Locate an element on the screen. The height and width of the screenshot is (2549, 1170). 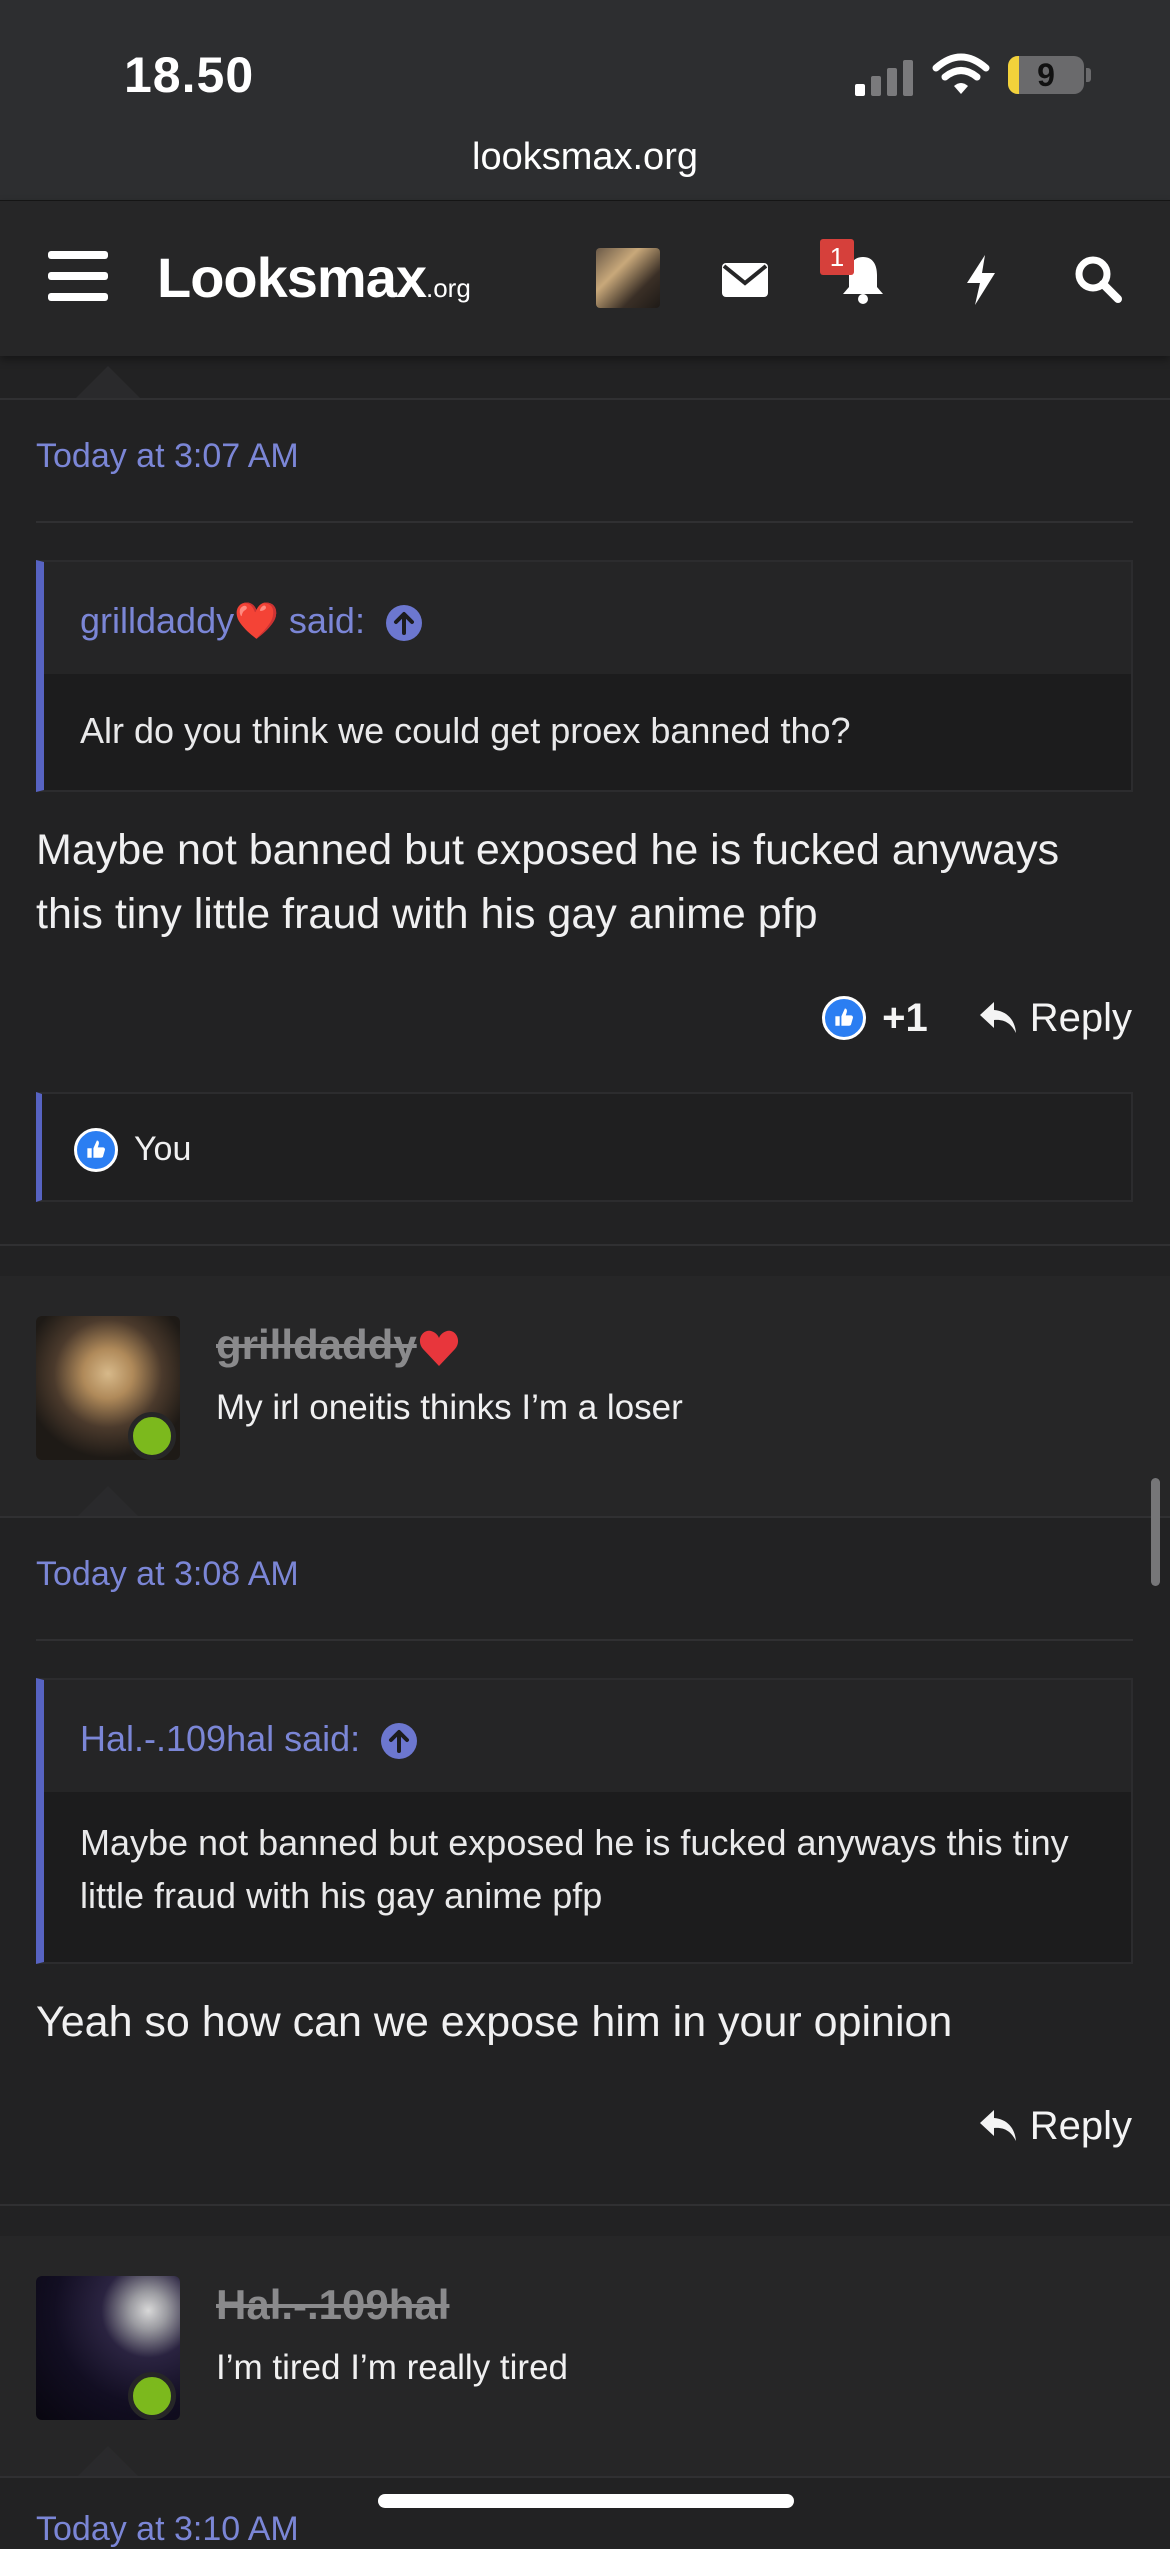
inbox-icon is located at coordinates (745, 279).